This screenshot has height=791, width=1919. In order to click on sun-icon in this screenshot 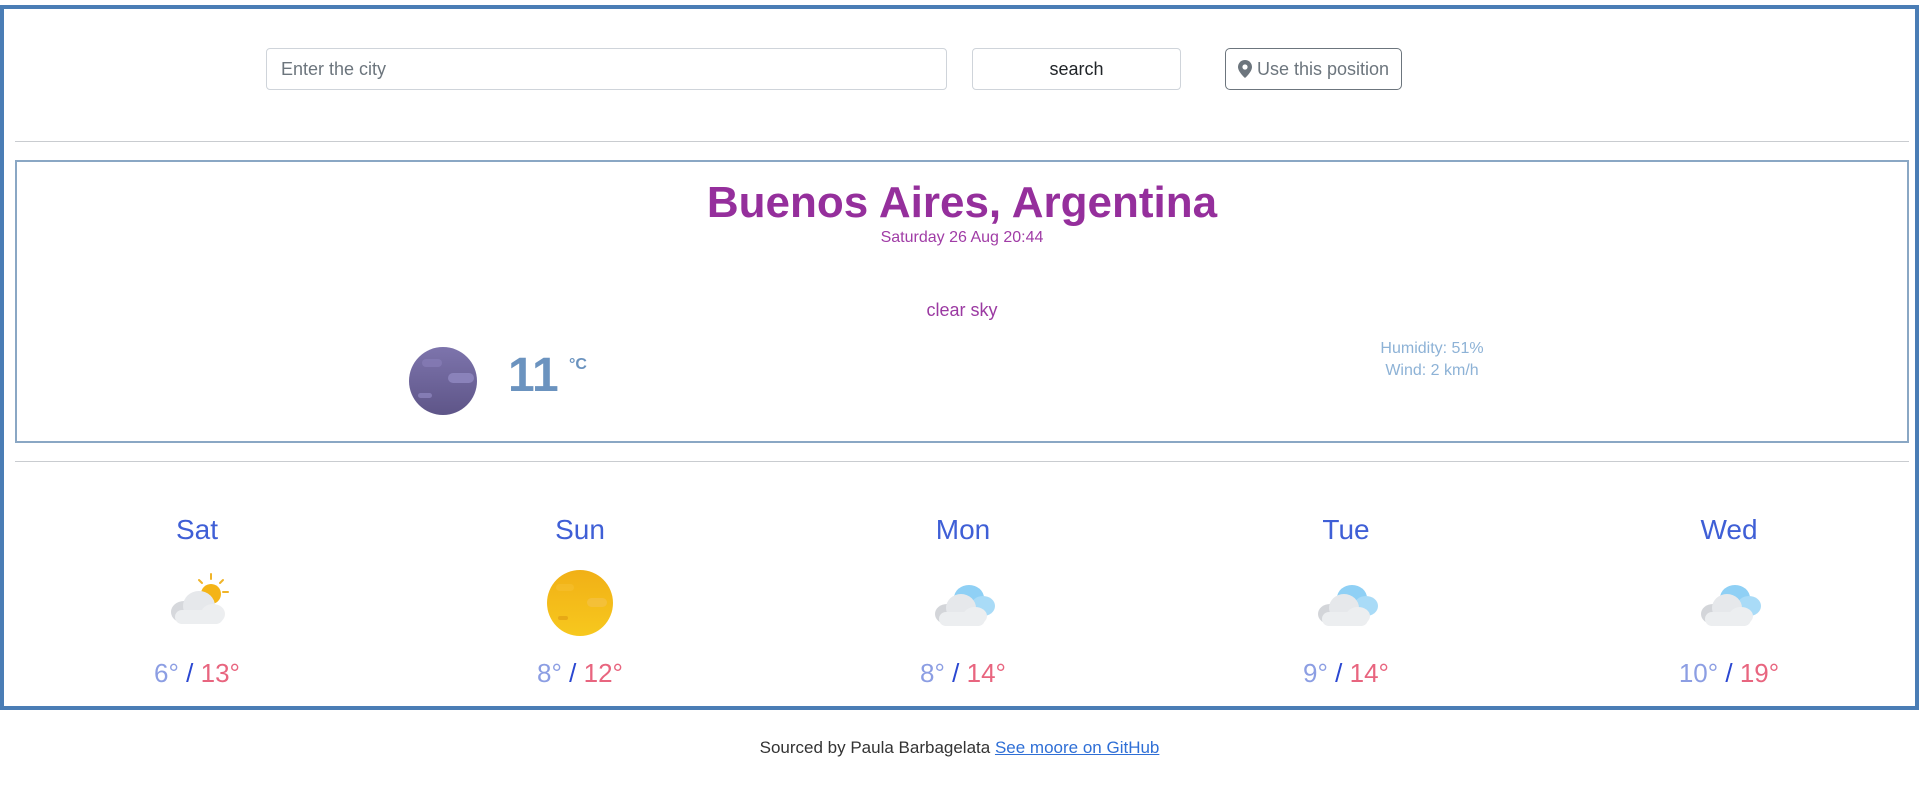, I will do `click(580, 603)`.